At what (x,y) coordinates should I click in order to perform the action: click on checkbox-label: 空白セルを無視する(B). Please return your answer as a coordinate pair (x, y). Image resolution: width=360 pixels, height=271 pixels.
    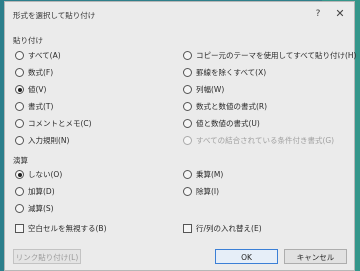
    Looking at the image, I should click on (67, 228).